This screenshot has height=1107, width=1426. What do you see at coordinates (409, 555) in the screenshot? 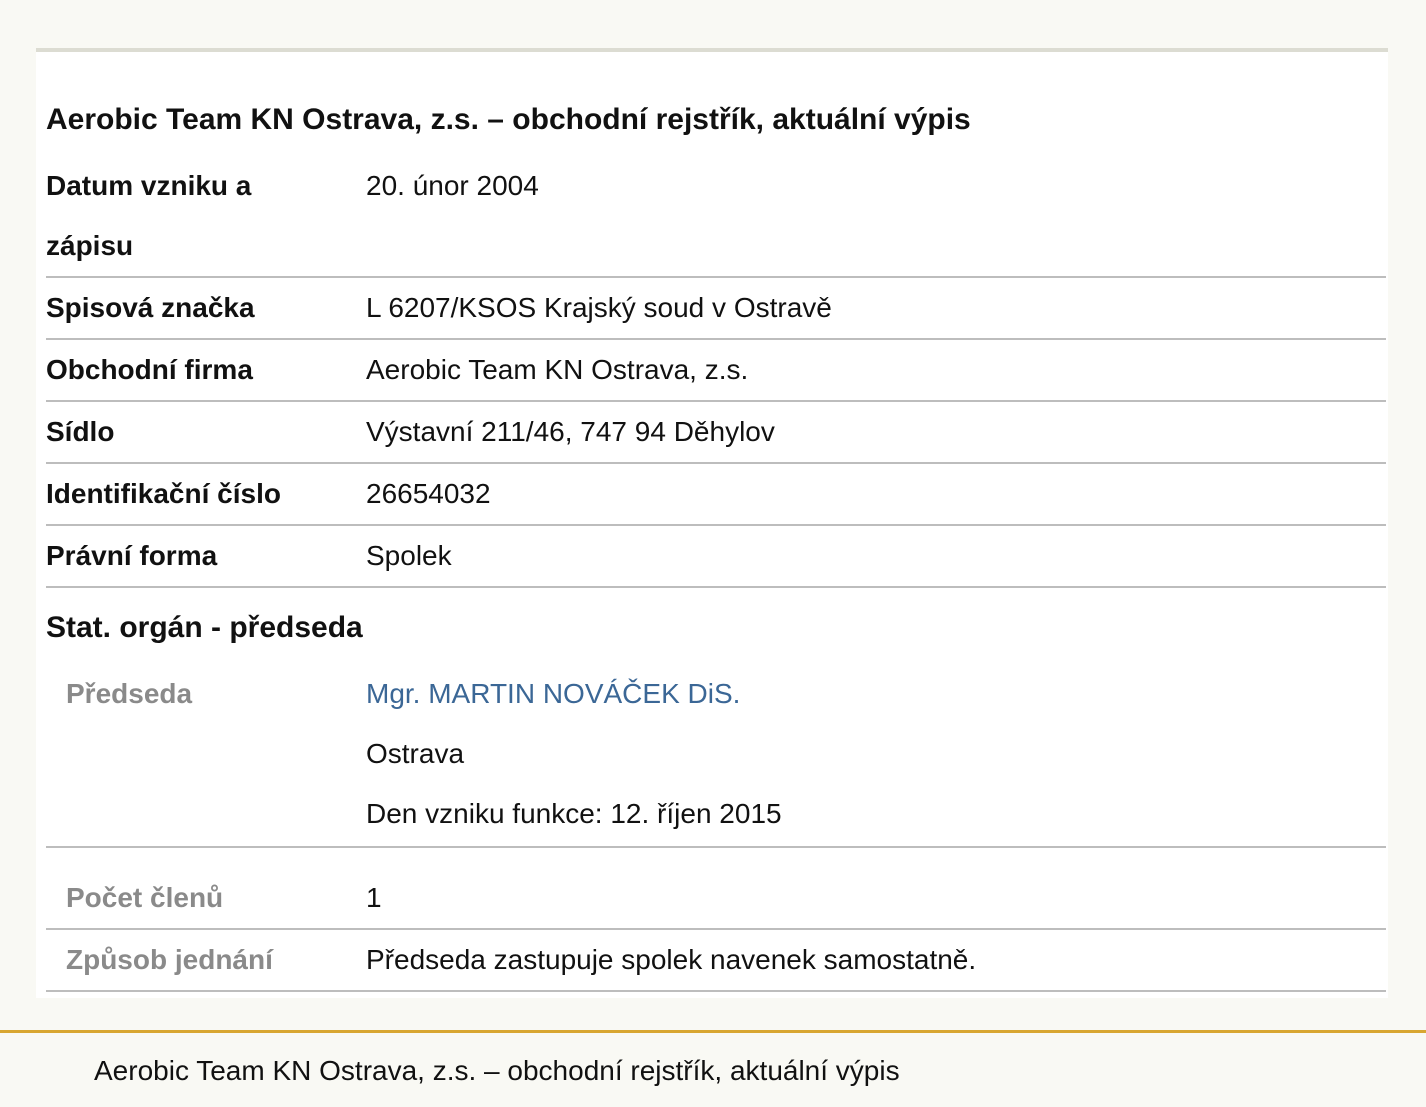
I see `row-value: Spolek` at bounding box center [409, 555].